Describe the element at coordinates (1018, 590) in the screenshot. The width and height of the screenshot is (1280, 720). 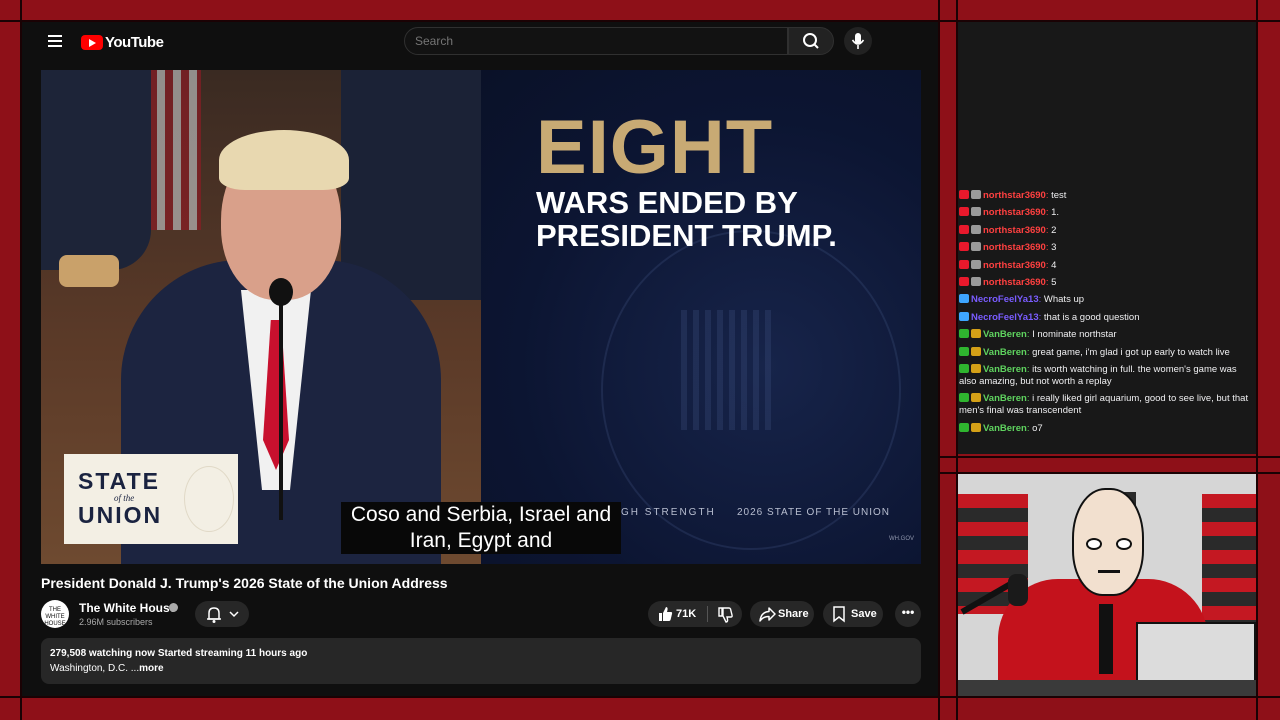
I see `studio-microphone` at that location.